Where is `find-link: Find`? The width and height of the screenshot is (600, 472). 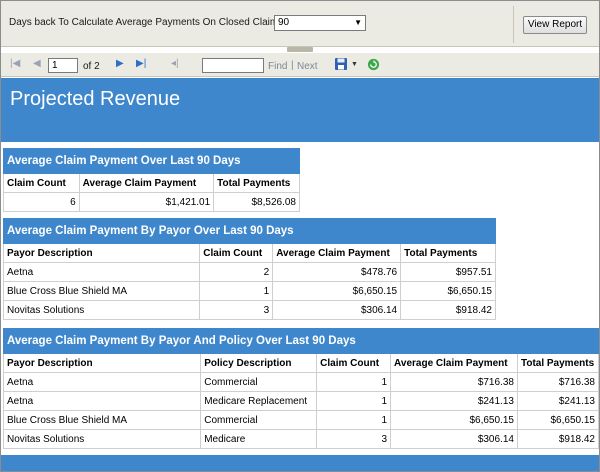
find-link: Find is located at coordinates (277, 66).